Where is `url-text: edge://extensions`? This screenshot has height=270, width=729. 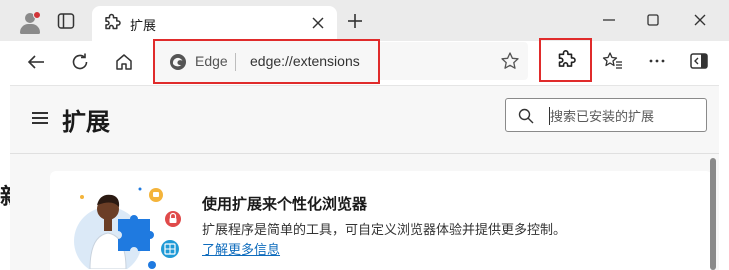 url-text: edge://extensions is located at coordinates (305, 61).